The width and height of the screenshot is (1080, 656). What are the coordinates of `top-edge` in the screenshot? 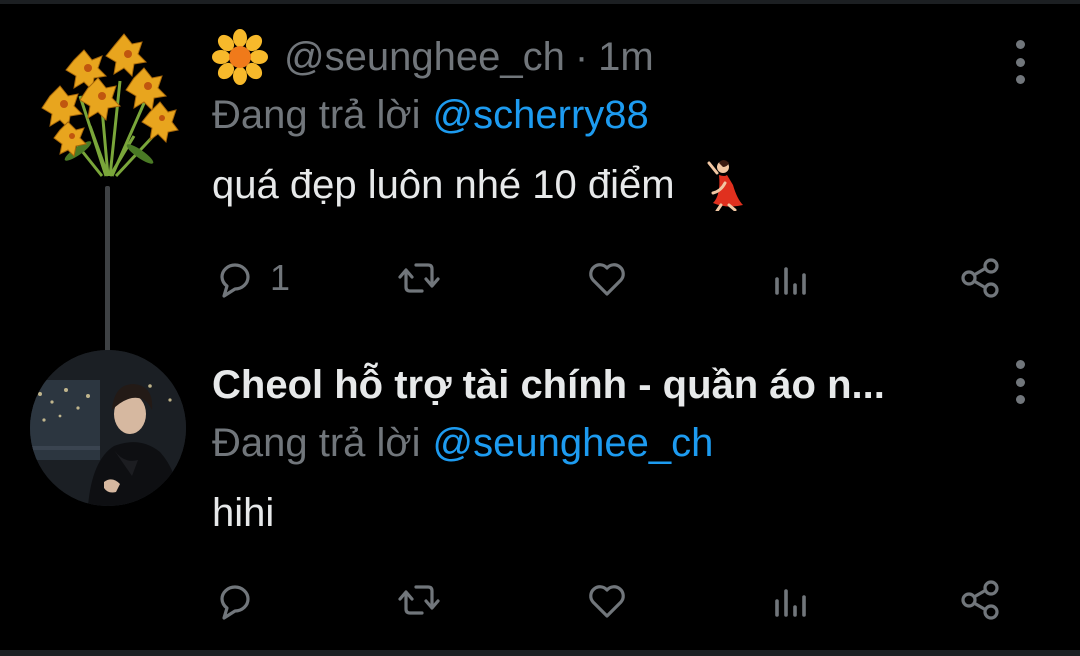 It's located at (540, 2).